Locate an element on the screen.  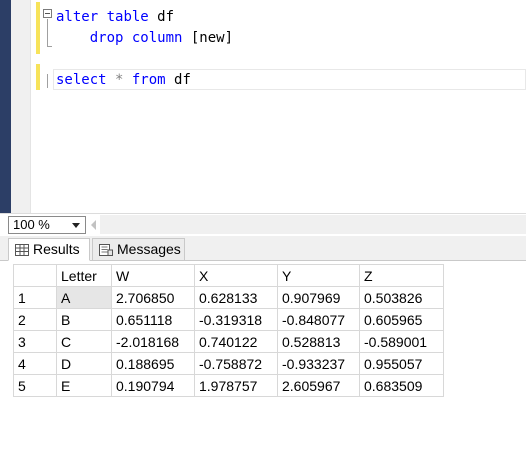
code-line: select * from df is located at coordinates (123, 80).